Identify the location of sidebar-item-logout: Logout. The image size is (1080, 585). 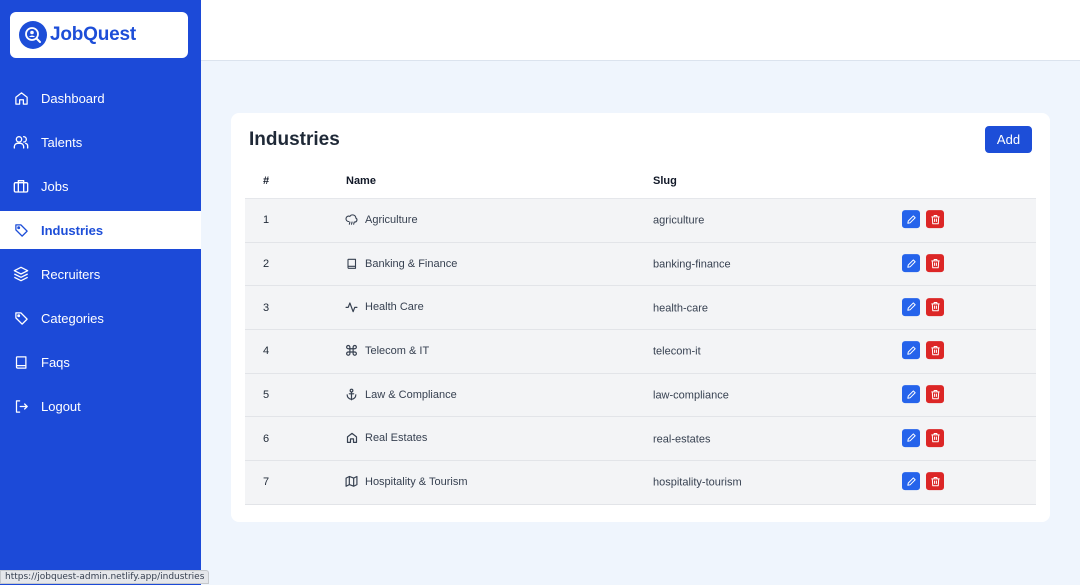
(100, 406).